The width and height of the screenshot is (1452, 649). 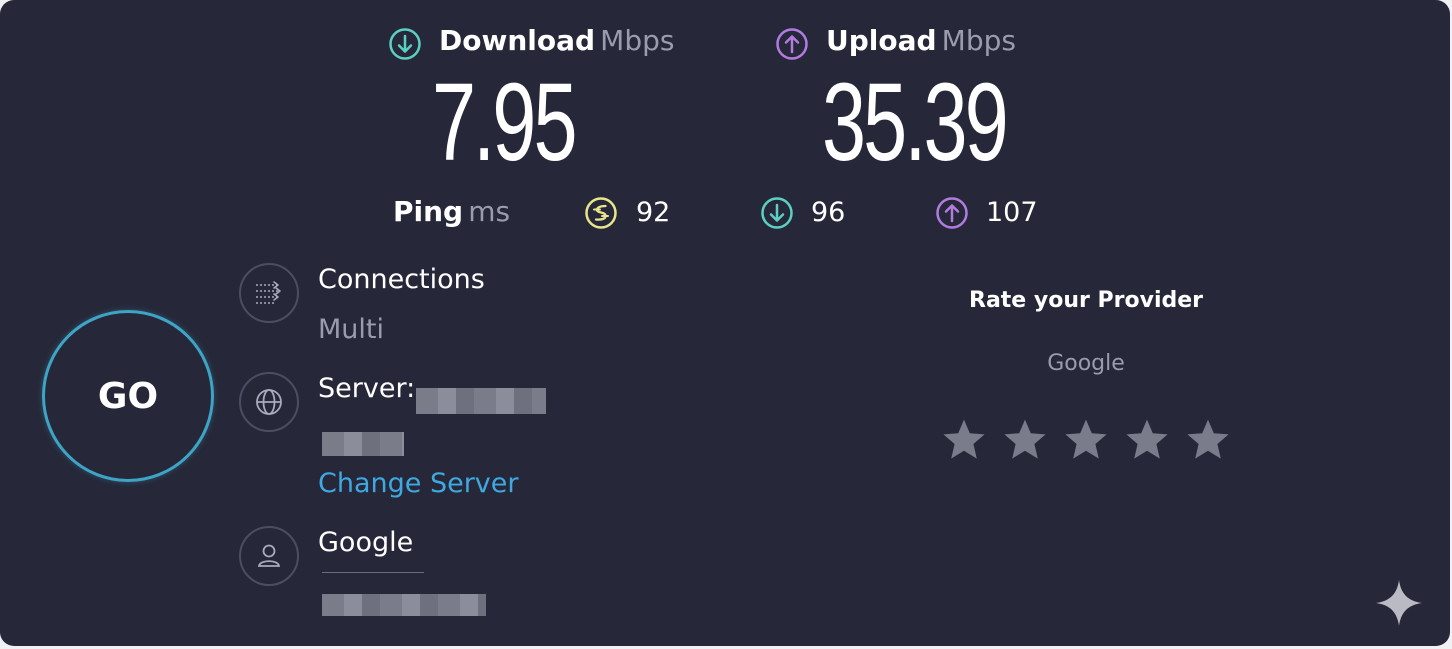 I want to click on rate-provider-name: Google, so click(x=1086, y=363).